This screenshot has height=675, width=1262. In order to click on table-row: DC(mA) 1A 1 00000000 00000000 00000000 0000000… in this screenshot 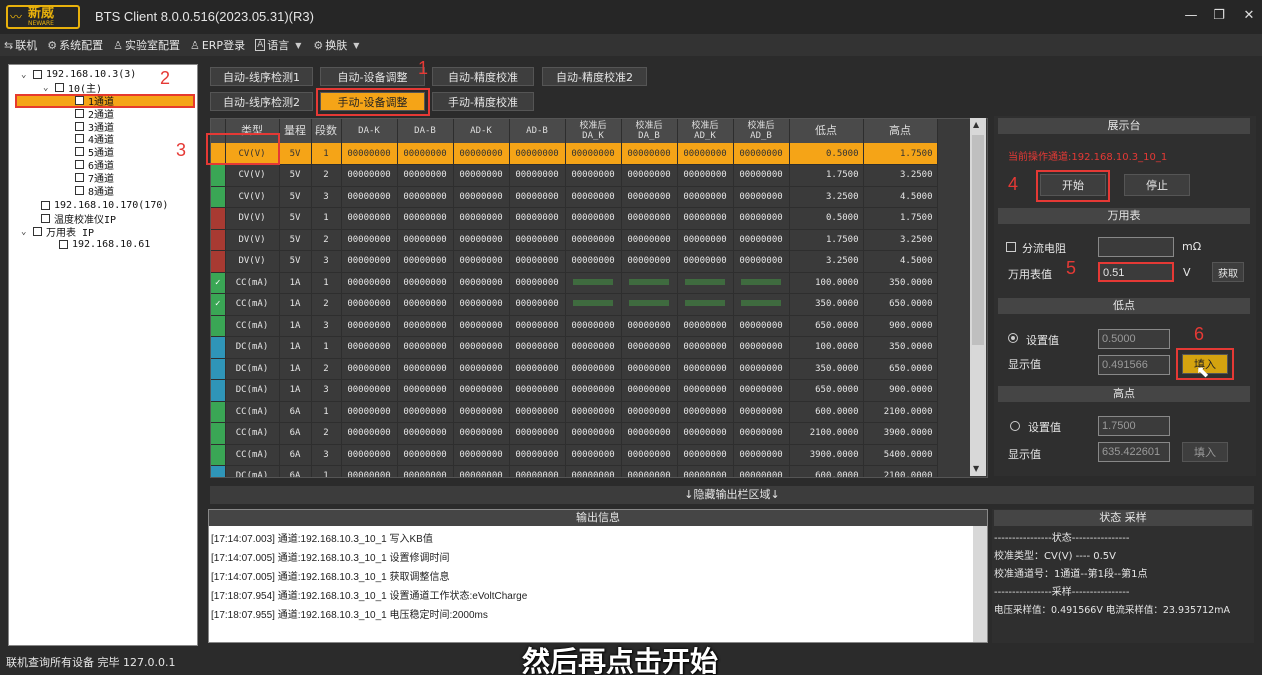, I will do `click(574, 347)`.